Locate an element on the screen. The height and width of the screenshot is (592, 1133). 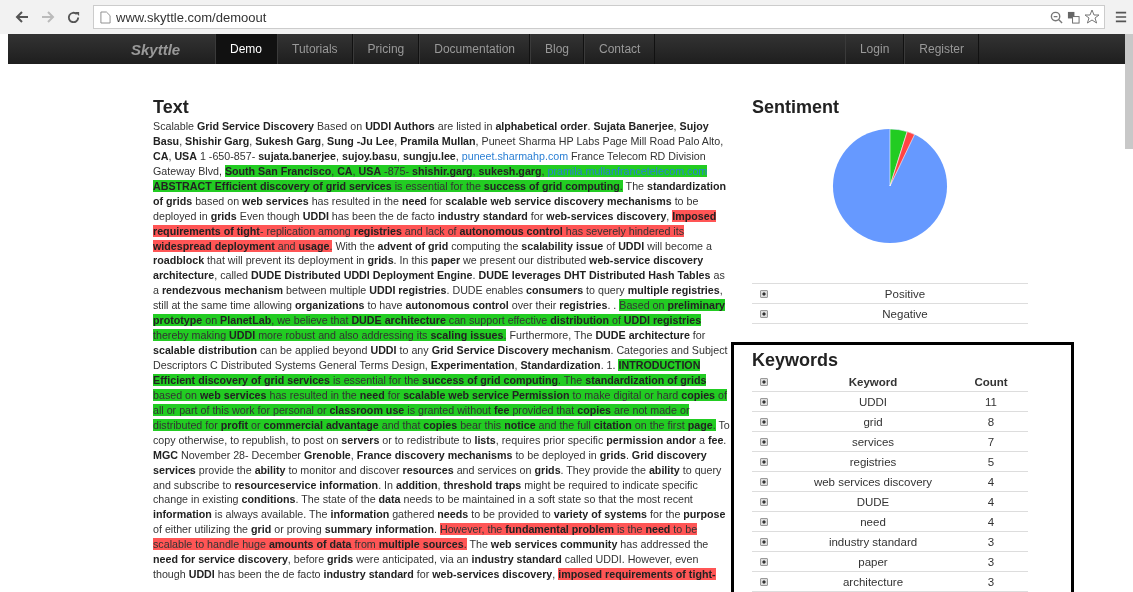
keyword-cell: grid is located at coordinates (873, 421).